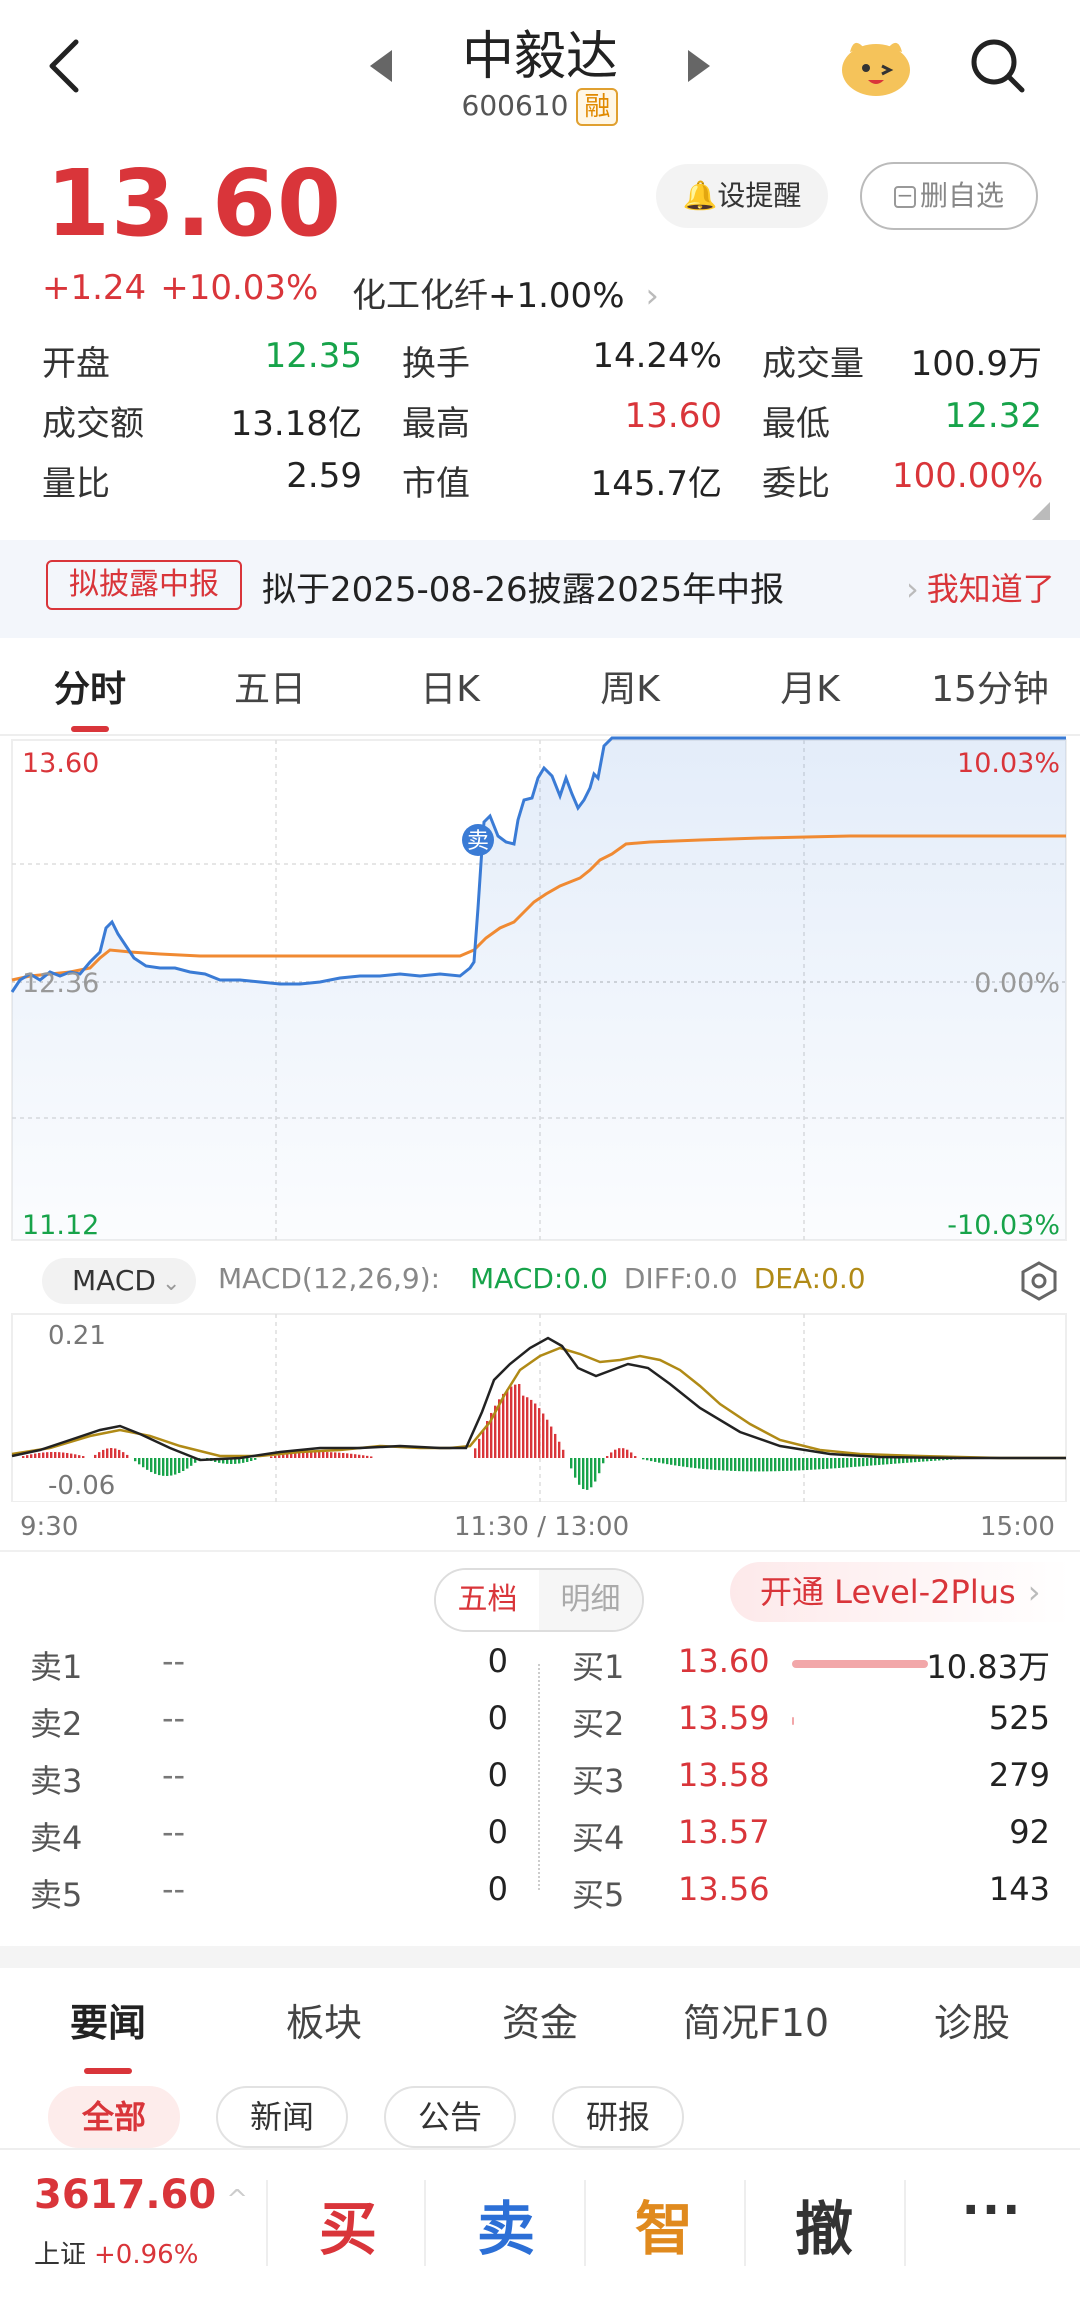 Image resolution: width=1080 pixels, height=2297 pixels. Describe the element at coordinates (540, 2033) in the screenshot. I see `news-tab: 资金` at that location.